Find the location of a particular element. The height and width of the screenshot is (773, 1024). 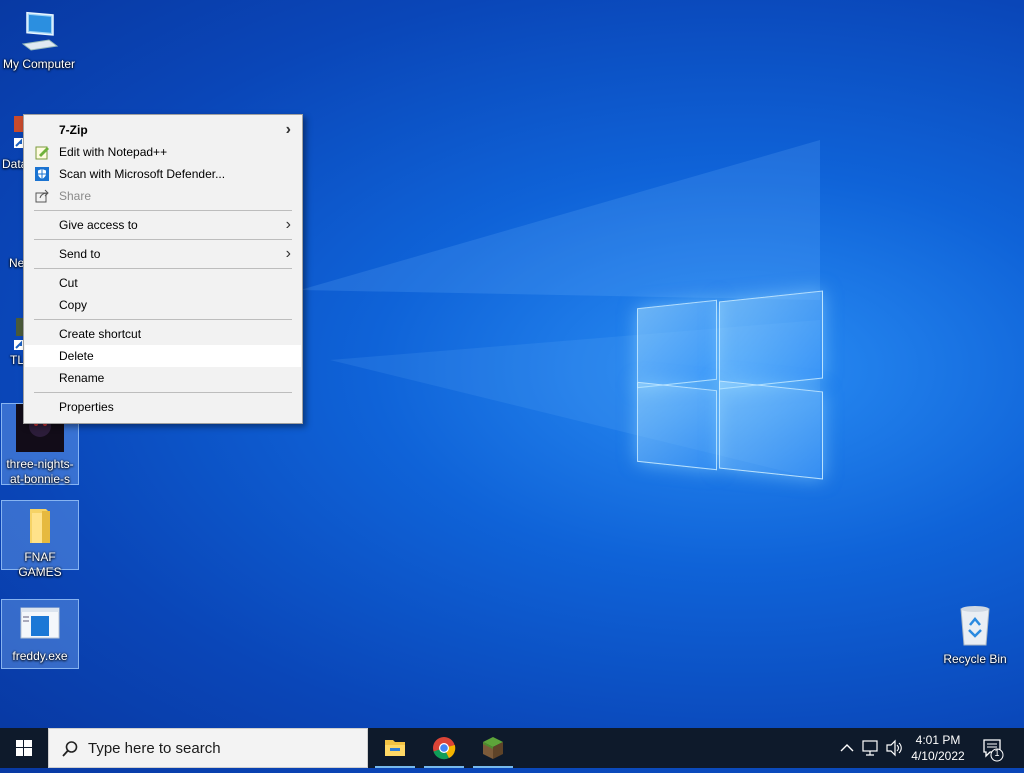

desktop-icon-my-computer: My Computer is located at coordinates (39, 39).